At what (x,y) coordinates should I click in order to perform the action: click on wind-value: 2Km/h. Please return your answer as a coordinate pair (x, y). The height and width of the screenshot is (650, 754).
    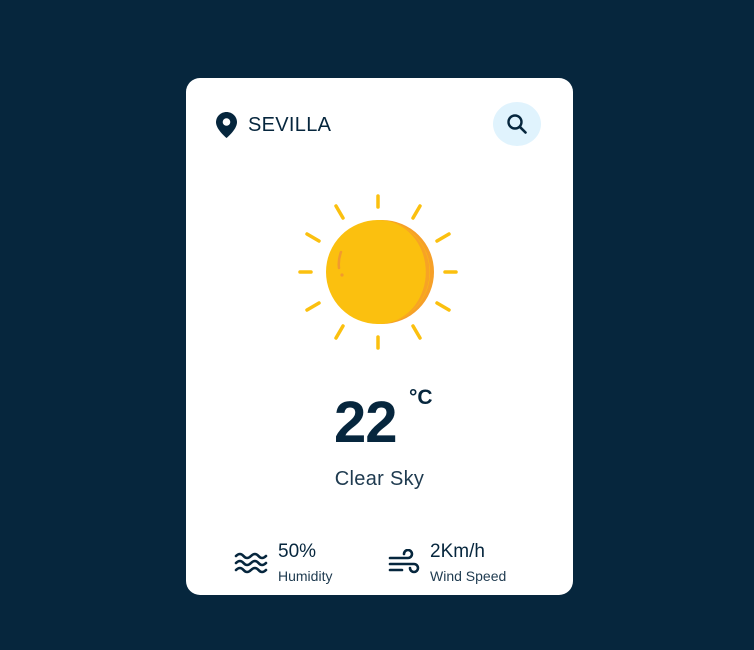
    Looking at the image, I should click on (457, 551).